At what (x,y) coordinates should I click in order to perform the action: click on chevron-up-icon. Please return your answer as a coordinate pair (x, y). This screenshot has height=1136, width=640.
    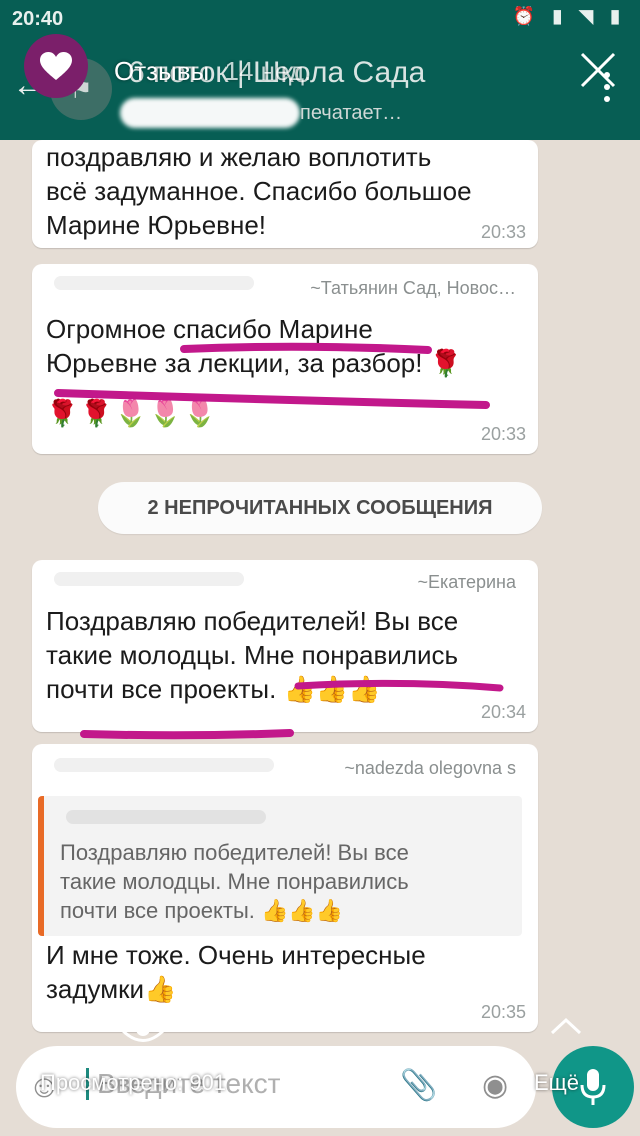
    Looking at the image, I should click on (566, 1026).